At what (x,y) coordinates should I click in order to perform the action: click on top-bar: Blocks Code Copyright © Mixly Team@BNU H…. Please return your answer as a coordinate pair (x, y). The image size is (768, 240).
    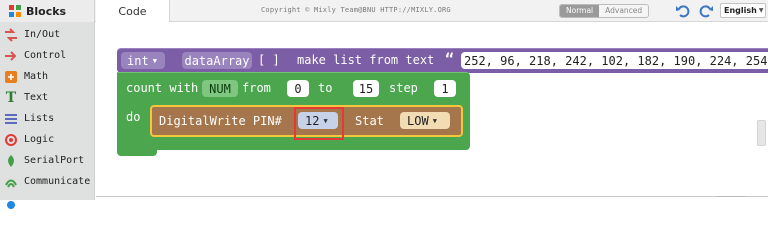
    Looking at the image, I should click on (384, 11).